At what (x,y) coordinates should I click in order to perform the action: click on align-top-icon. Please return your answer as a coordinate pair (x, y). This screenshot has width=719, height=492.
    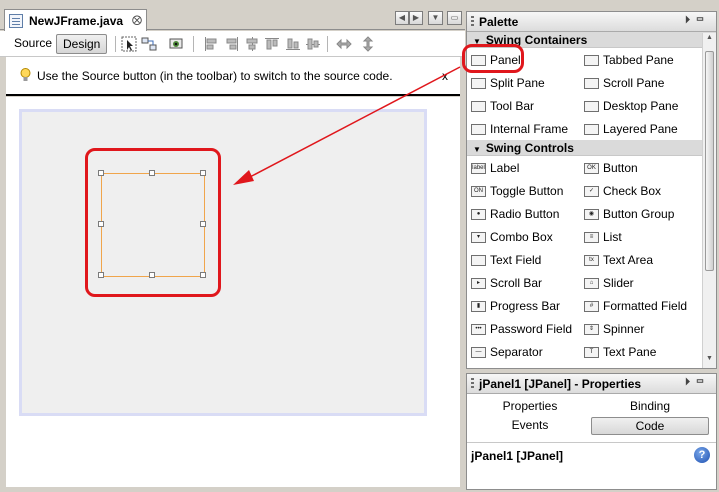
    Looking at the image, I should click on (272, 44).